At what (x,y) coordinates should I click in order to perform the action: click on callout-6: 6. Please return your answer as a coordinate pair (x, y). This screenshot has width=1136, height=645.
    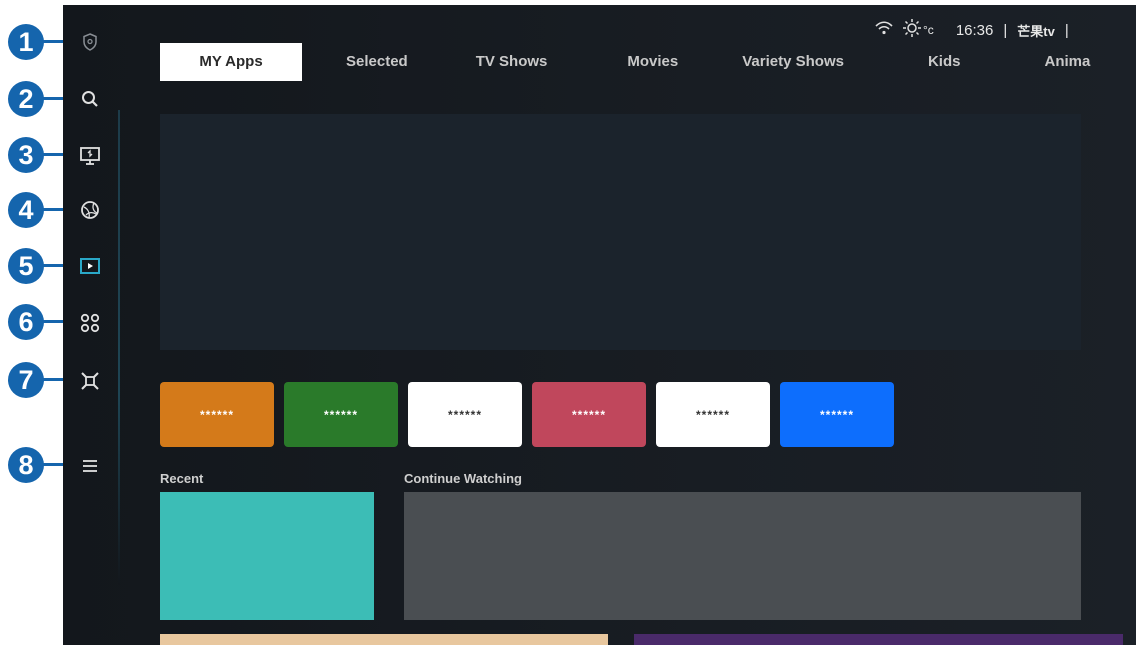
    Looking at the image, I should click on (40, 322).